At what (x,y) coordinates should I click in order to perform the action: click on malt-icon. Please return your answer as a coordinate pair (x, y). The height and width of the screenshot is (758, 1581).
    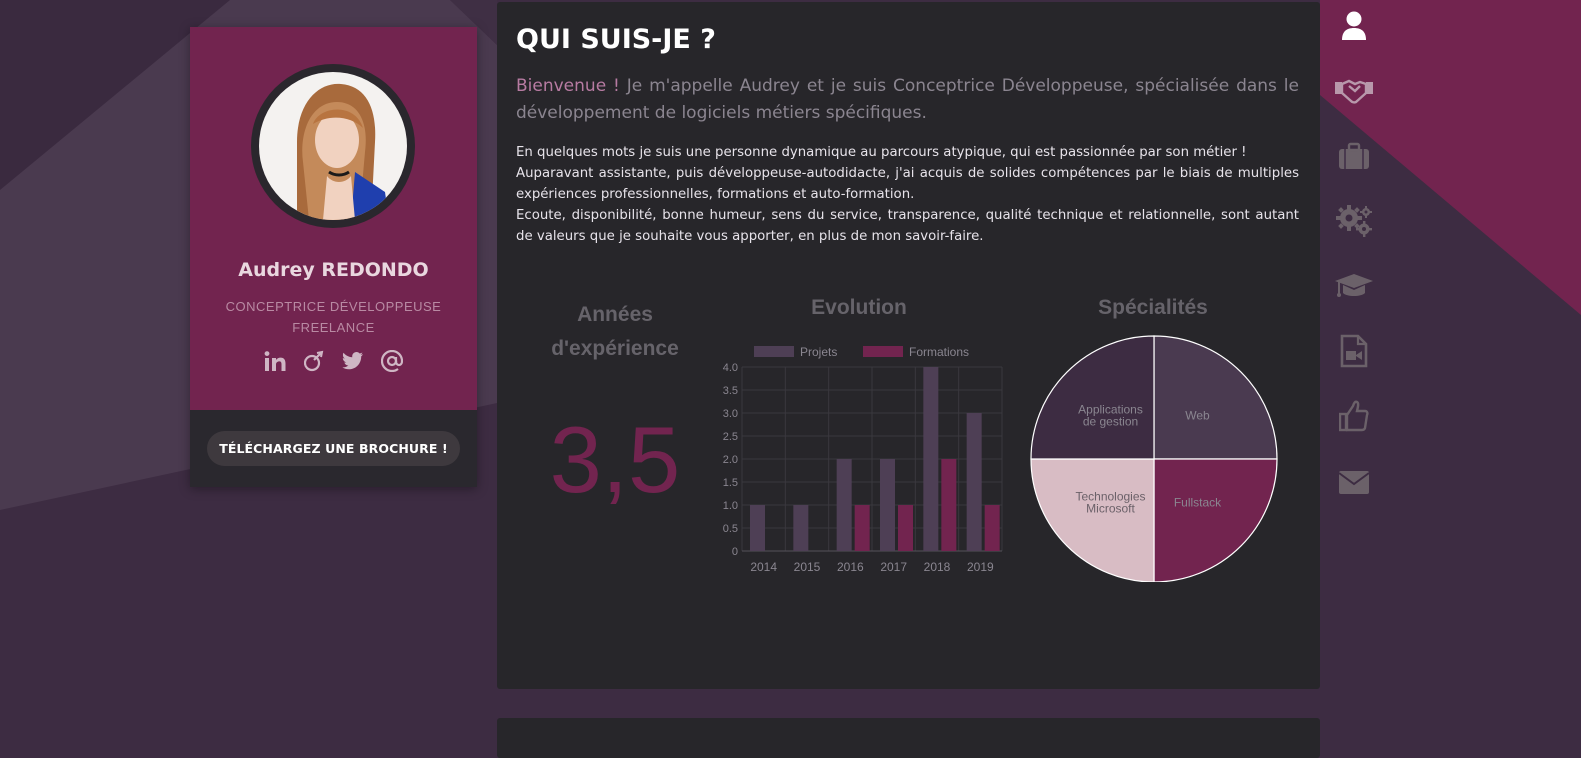
    Looking at the image, I should click on (314, 361).